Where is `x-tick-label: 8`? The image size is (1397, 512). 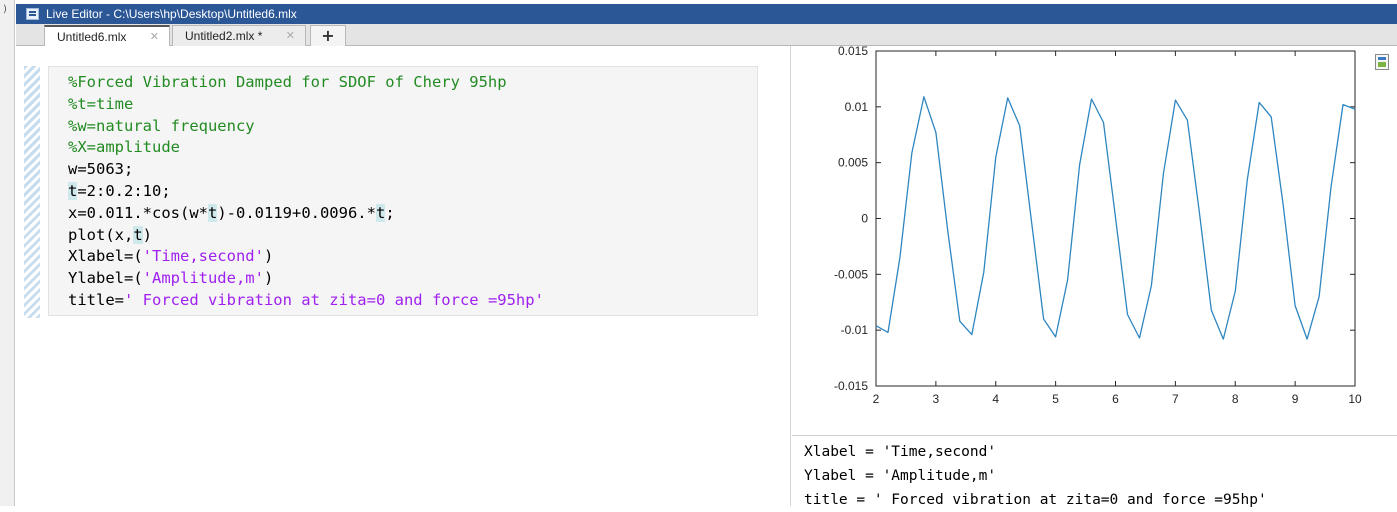 x-tick-label: 8 is located at coordinates (1235, 399).